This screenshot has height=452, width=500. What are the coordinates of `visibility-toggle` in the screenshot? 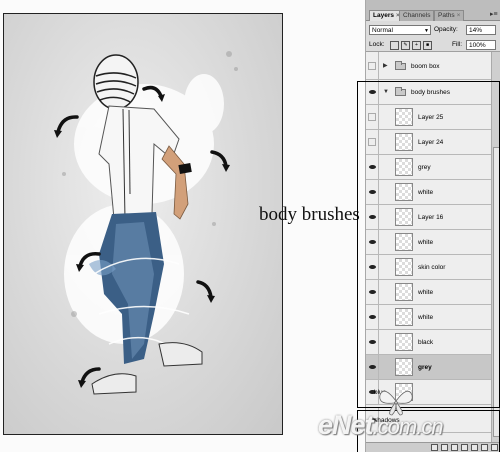 It's located at (372, 65).